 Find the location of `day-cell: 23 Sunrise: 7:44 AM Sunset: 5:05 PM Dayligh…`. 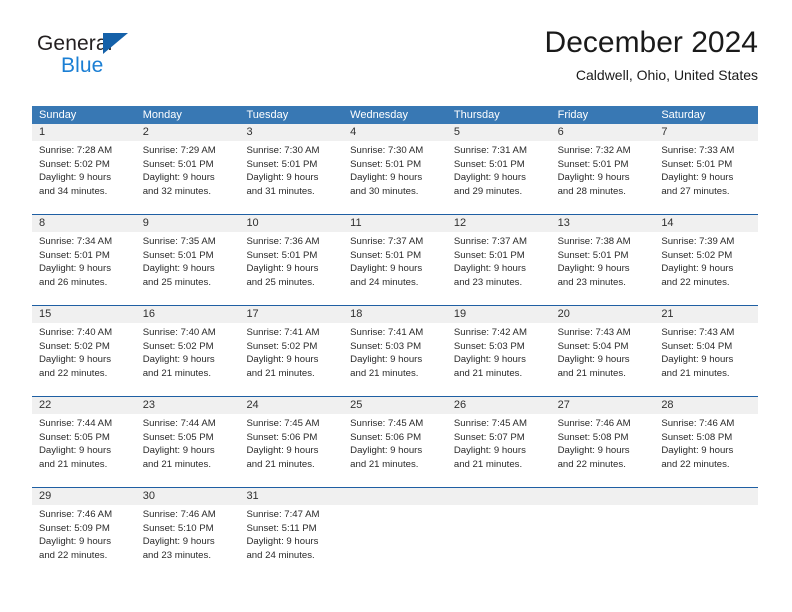

day-cell: 23 Sunrise: 7:44 AM Sunset: 5:05 PM Dayligh… is located at coordinates (187, 435).